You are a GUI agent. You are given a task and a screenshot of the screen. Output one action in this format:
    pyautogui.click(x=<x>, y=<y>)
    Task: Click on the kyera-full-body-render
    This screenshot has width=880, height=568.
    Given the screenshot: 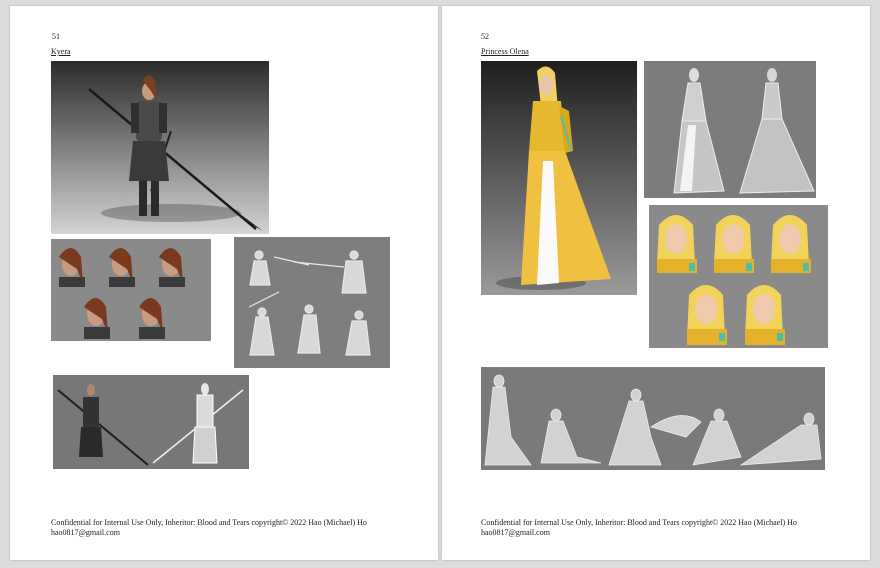 What is the action you would take?
    pyautogui.click(x=160, y=147)
    